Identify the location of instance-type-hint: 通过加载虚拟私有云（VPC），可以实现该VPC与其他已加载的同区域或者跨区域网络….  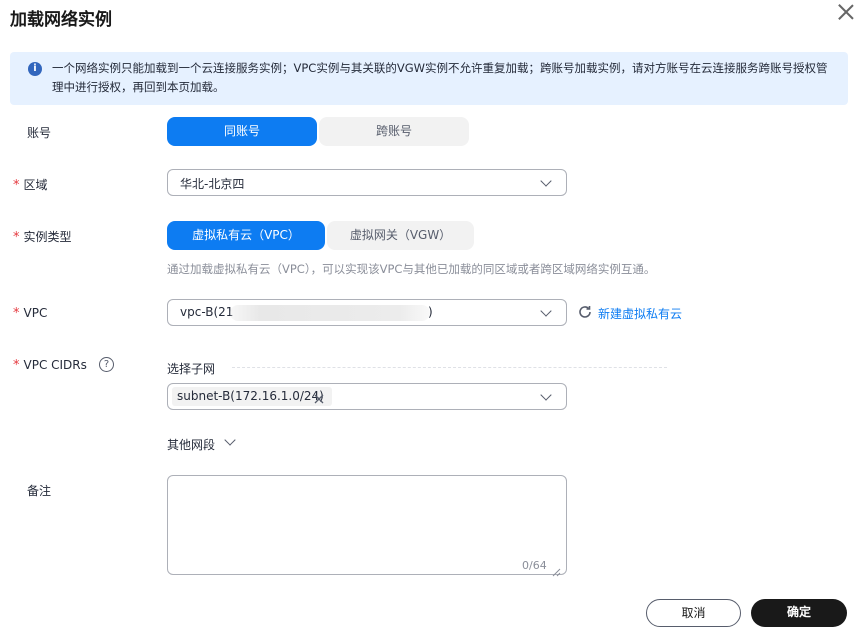
(411, 269).